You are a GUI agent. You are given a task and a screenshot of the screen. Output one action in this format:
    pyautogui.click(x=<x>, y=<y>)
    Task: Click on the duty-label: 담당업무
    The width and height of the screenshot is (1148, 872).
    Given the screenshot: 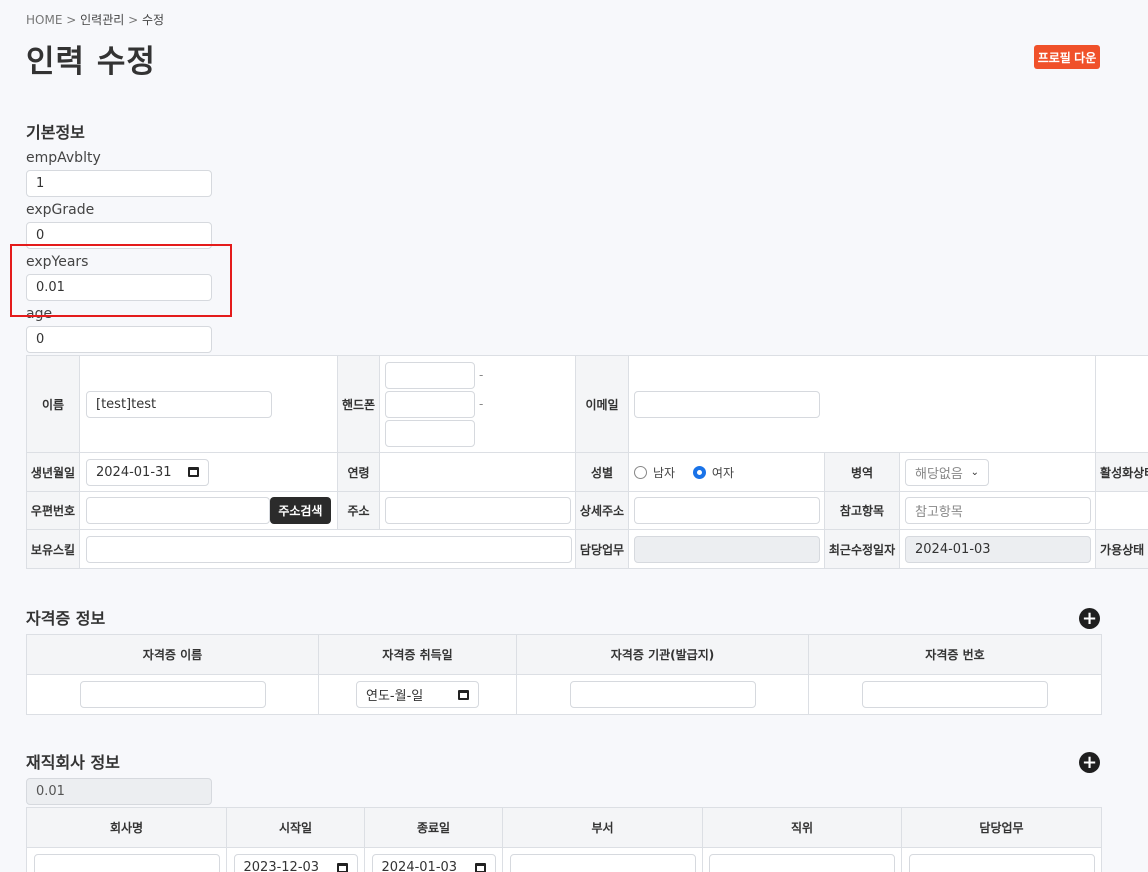 What is the action you would take?
    pyautogui.click(x=602, y=549)
    